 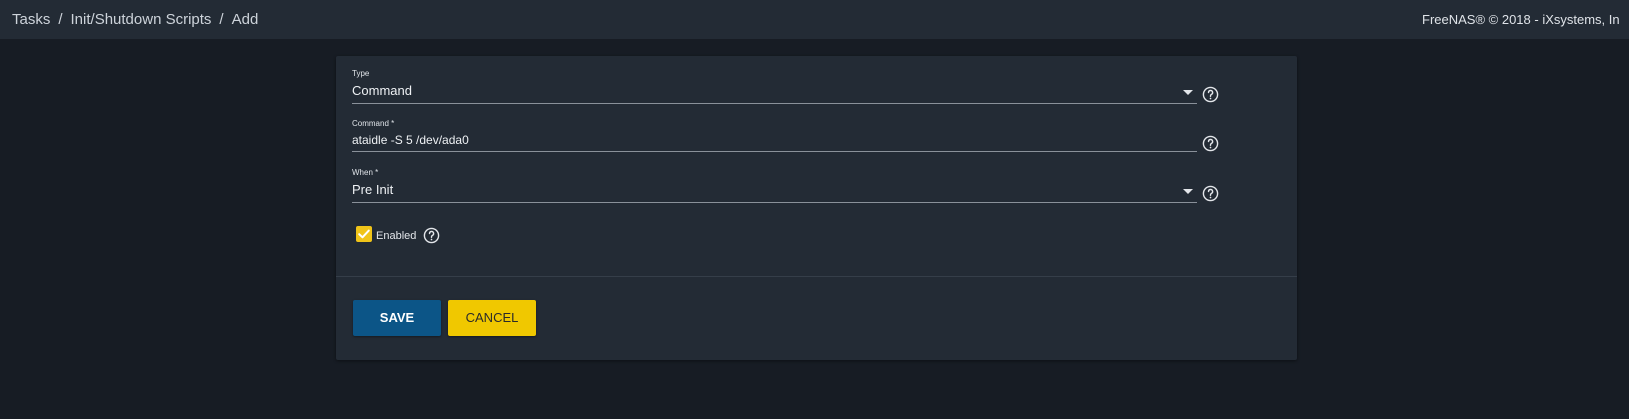 What do you see at coordinates (410, 140) in the screenshot?
I see `command-input: ataidle -S 5 /dev/ada0` at bounding box center [410, 140].